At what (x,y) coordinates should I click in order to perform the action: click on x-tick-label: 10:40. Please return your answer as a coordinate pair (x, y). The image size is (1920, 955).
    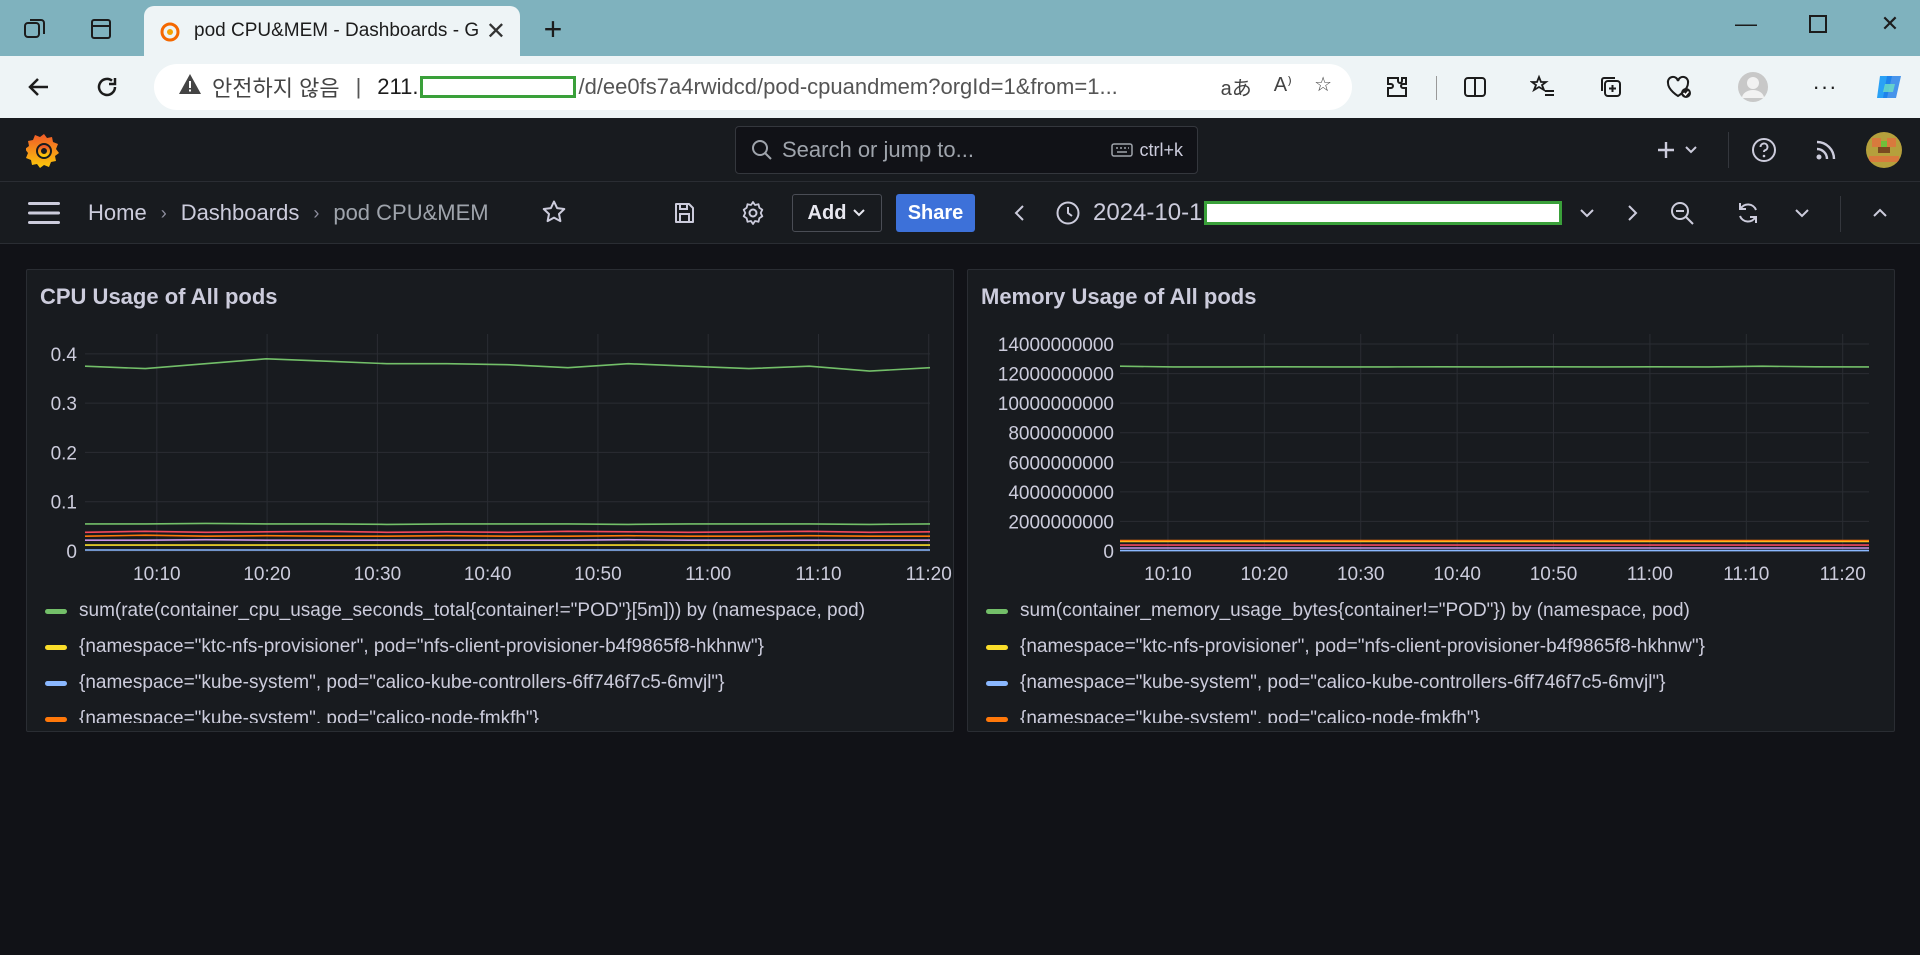
    Looking at the image, I should click on (488, 574).